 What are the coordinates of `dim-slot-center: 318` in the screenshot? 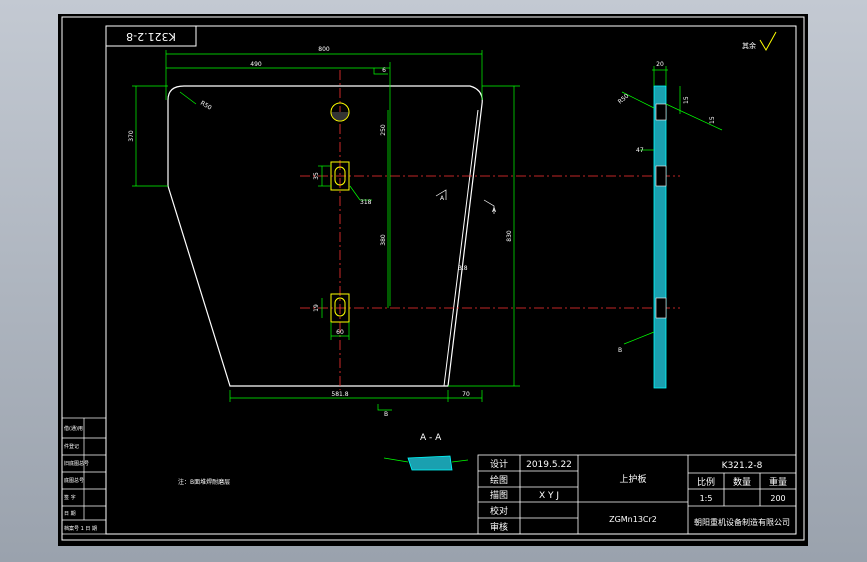 It's located at (366, 202).